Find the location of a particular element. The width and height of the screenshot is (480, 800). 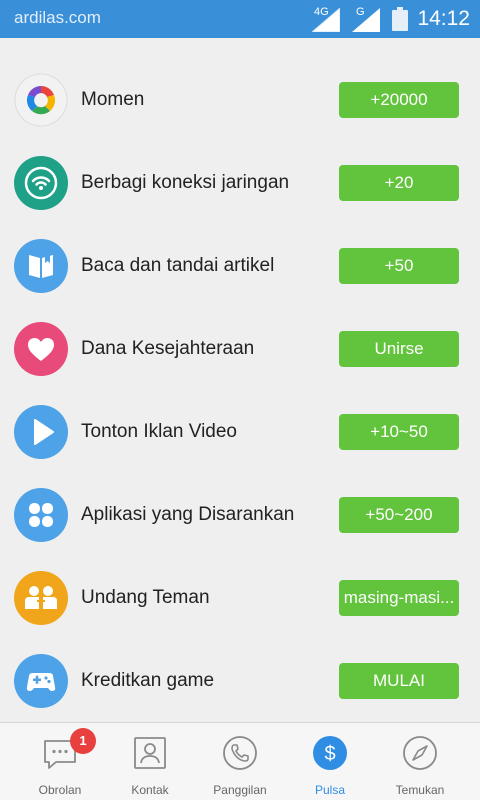

tab-temukan: Temukan is located at coordinates (420, 761).